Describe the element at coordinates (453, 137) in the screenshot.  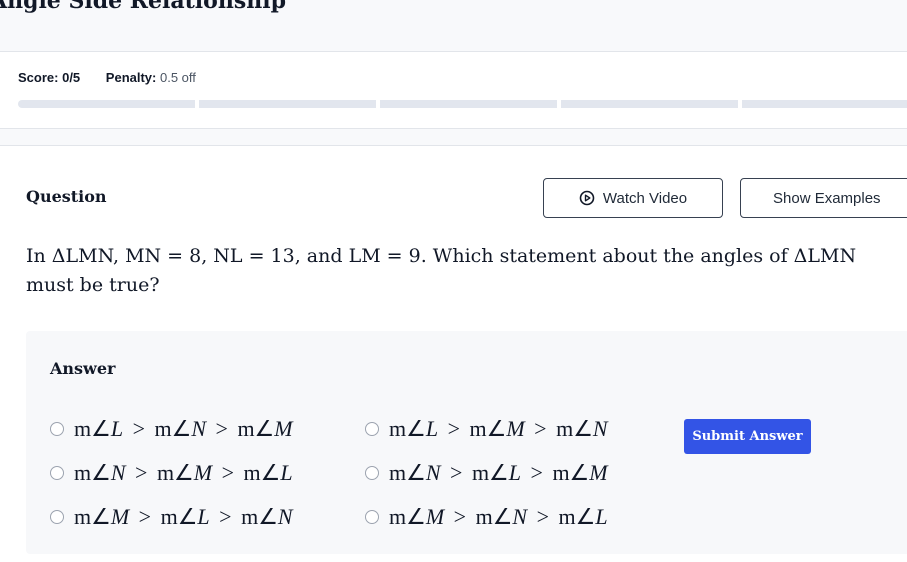
I see `divider-band` at that location.